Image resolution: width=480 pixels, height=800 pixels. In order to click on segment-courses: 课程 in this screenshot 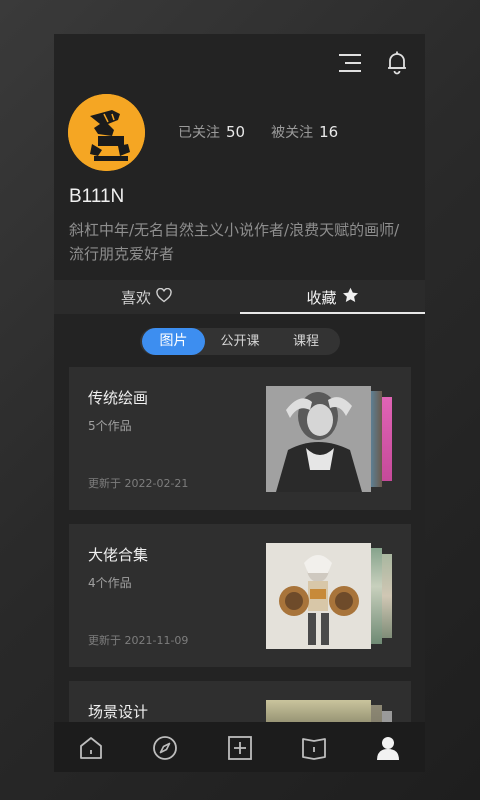, I will do `click(306, 341)`.